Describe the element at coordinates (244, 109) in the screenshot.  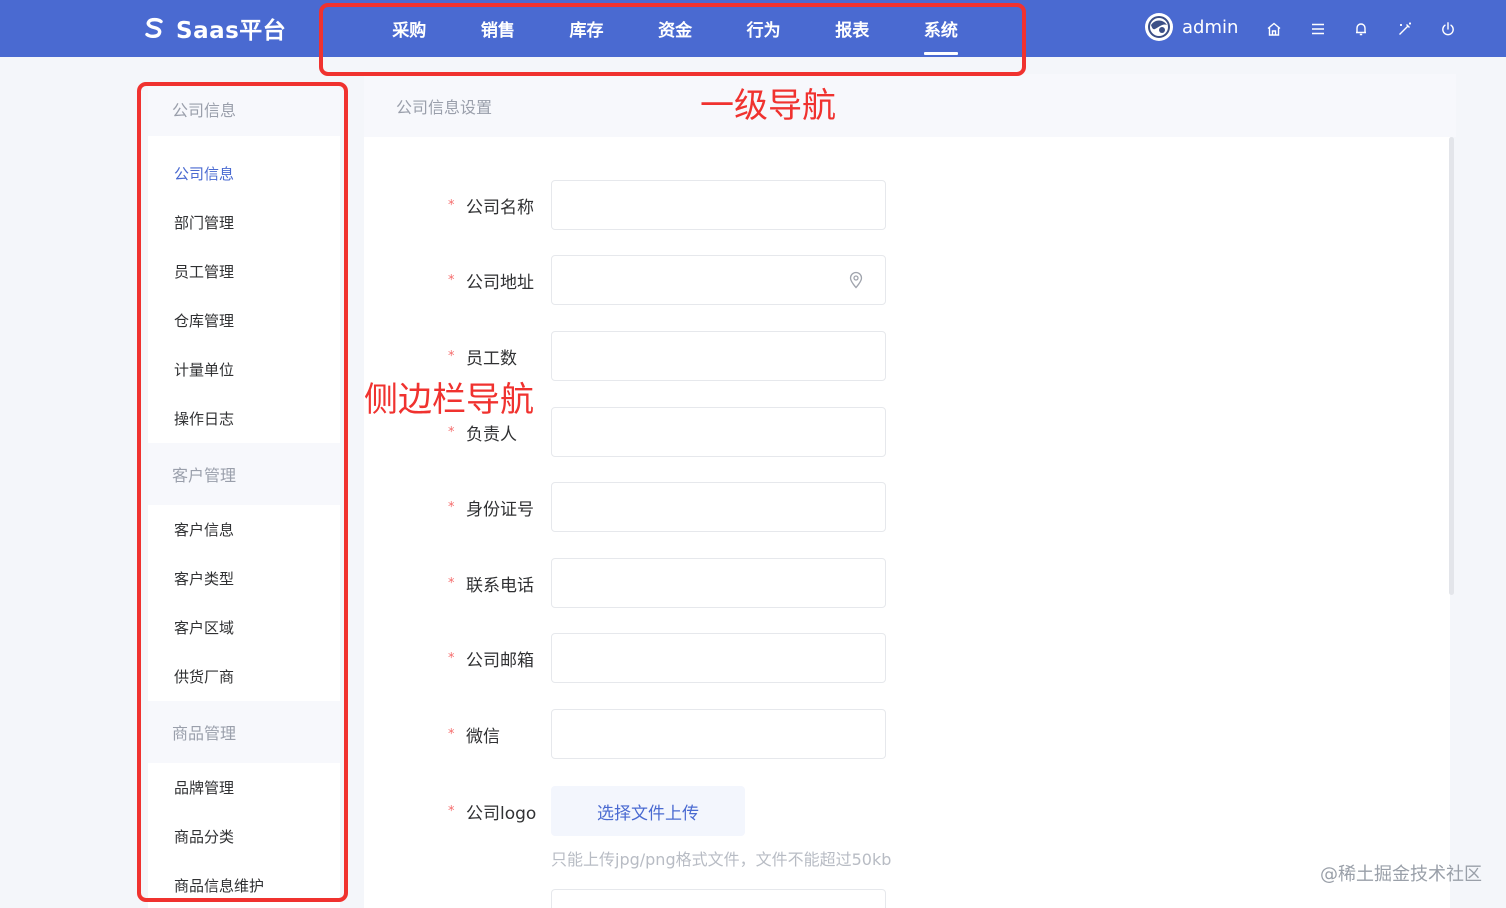
I see `sidebar-group-company: 公司信息` at that location.